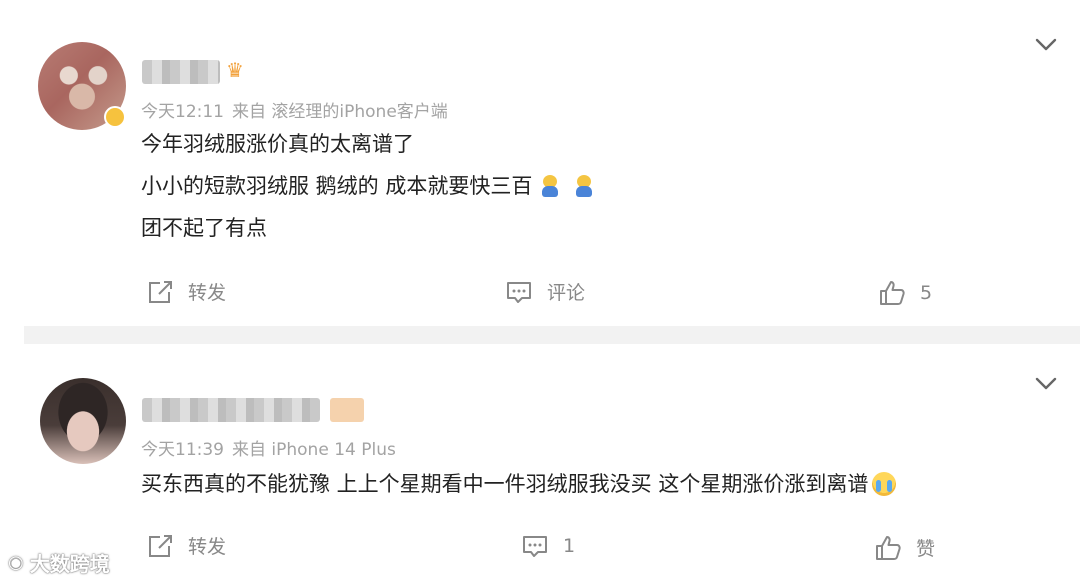 The image size is (1080, 583). Describe the element at coordinates (926, 549) in the screenshot. I see `like-label: 赞` at that location.